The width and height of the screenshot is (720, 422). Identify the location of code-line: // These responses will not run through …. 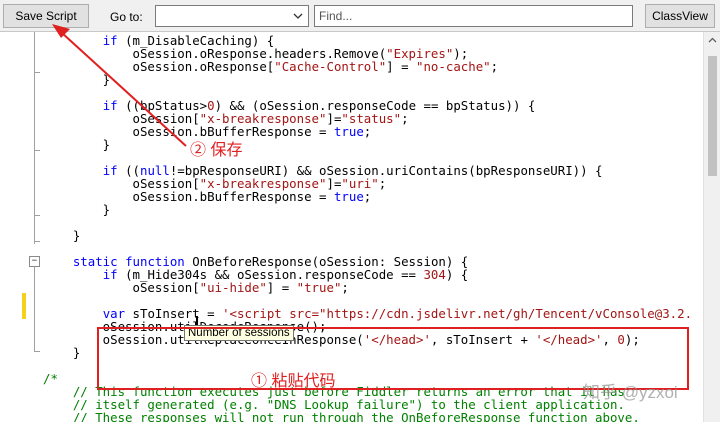
(341, 416).